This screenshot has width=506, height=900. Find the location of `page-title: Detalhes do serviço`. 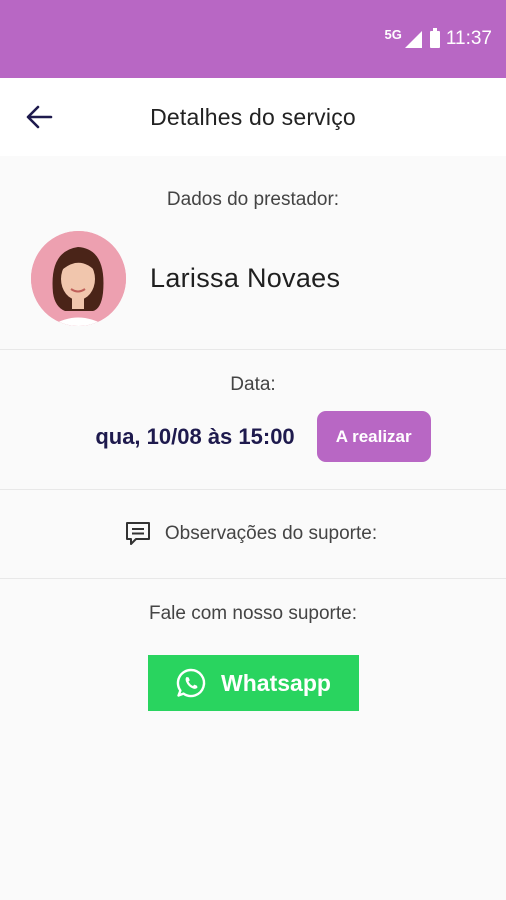

page-title: Detalhes do serviço is located at coordinates (253, 116).